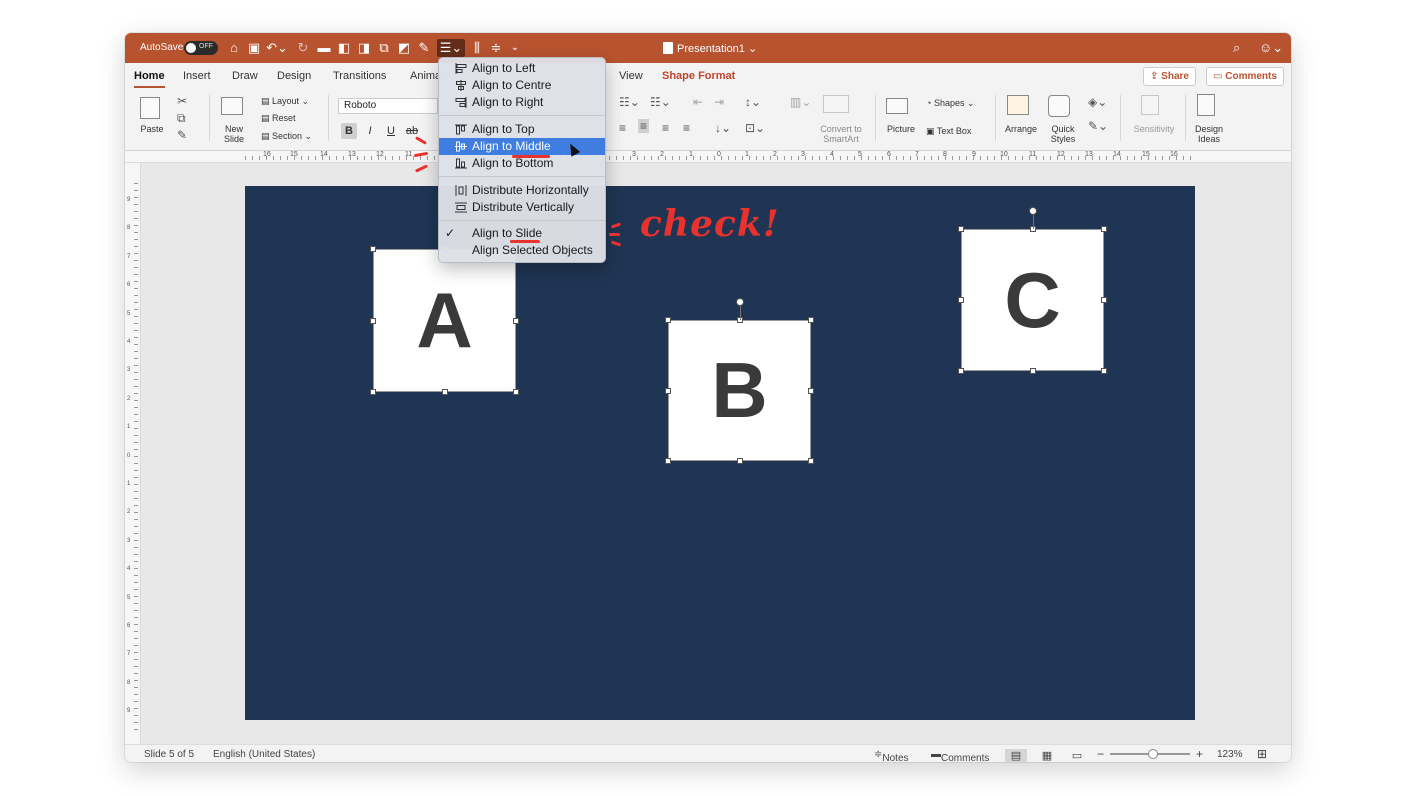 This screenshot has height=796, width=1415. What do you see at coordinates (948, 131) in the screenshot?
I see `text-box-button: ▣ Text Box` at bounding box center [948, 131].